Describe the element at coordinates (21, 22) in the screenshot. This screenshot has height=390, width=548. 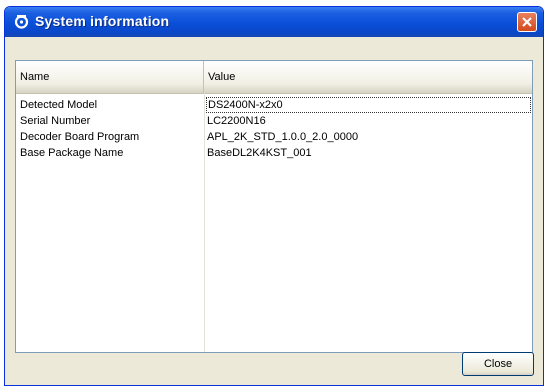
I see `app-icon` at that location.